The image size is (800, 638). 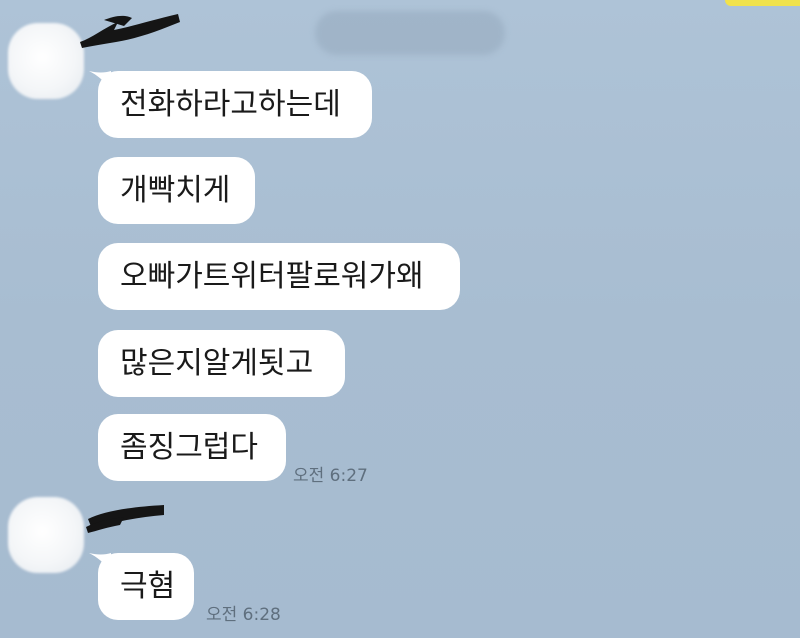 I want to click on message-text: 좀징그럽다, so click(x=189, y=447).